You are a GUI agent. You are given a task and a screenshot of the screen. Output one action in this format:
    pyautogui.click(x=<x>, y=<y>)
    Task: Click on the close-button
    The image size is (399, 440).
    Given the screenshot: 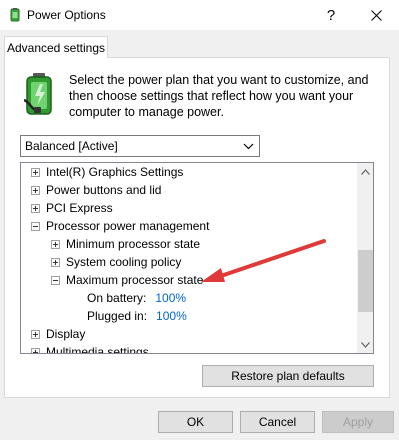 What is the action you would take?
    pyautogui.click(x=376, y=15)
    